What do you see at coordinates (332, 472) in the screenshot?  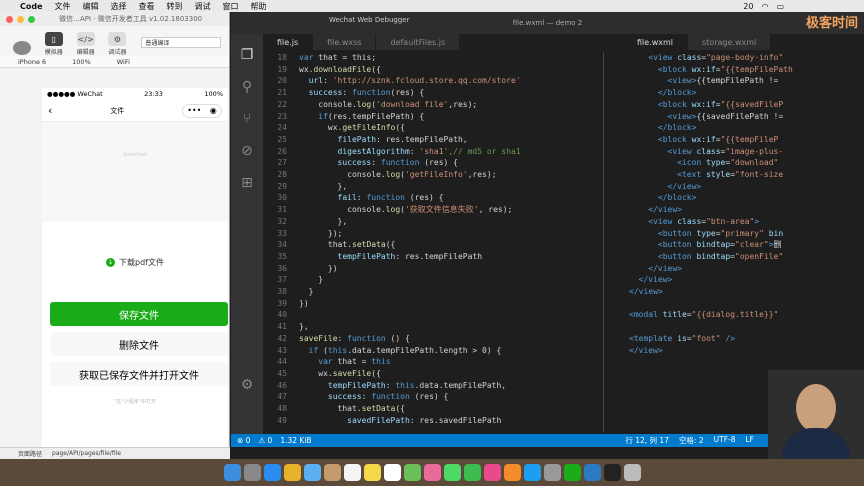 I see `contacts-icon` at bounding box center [332, 472].